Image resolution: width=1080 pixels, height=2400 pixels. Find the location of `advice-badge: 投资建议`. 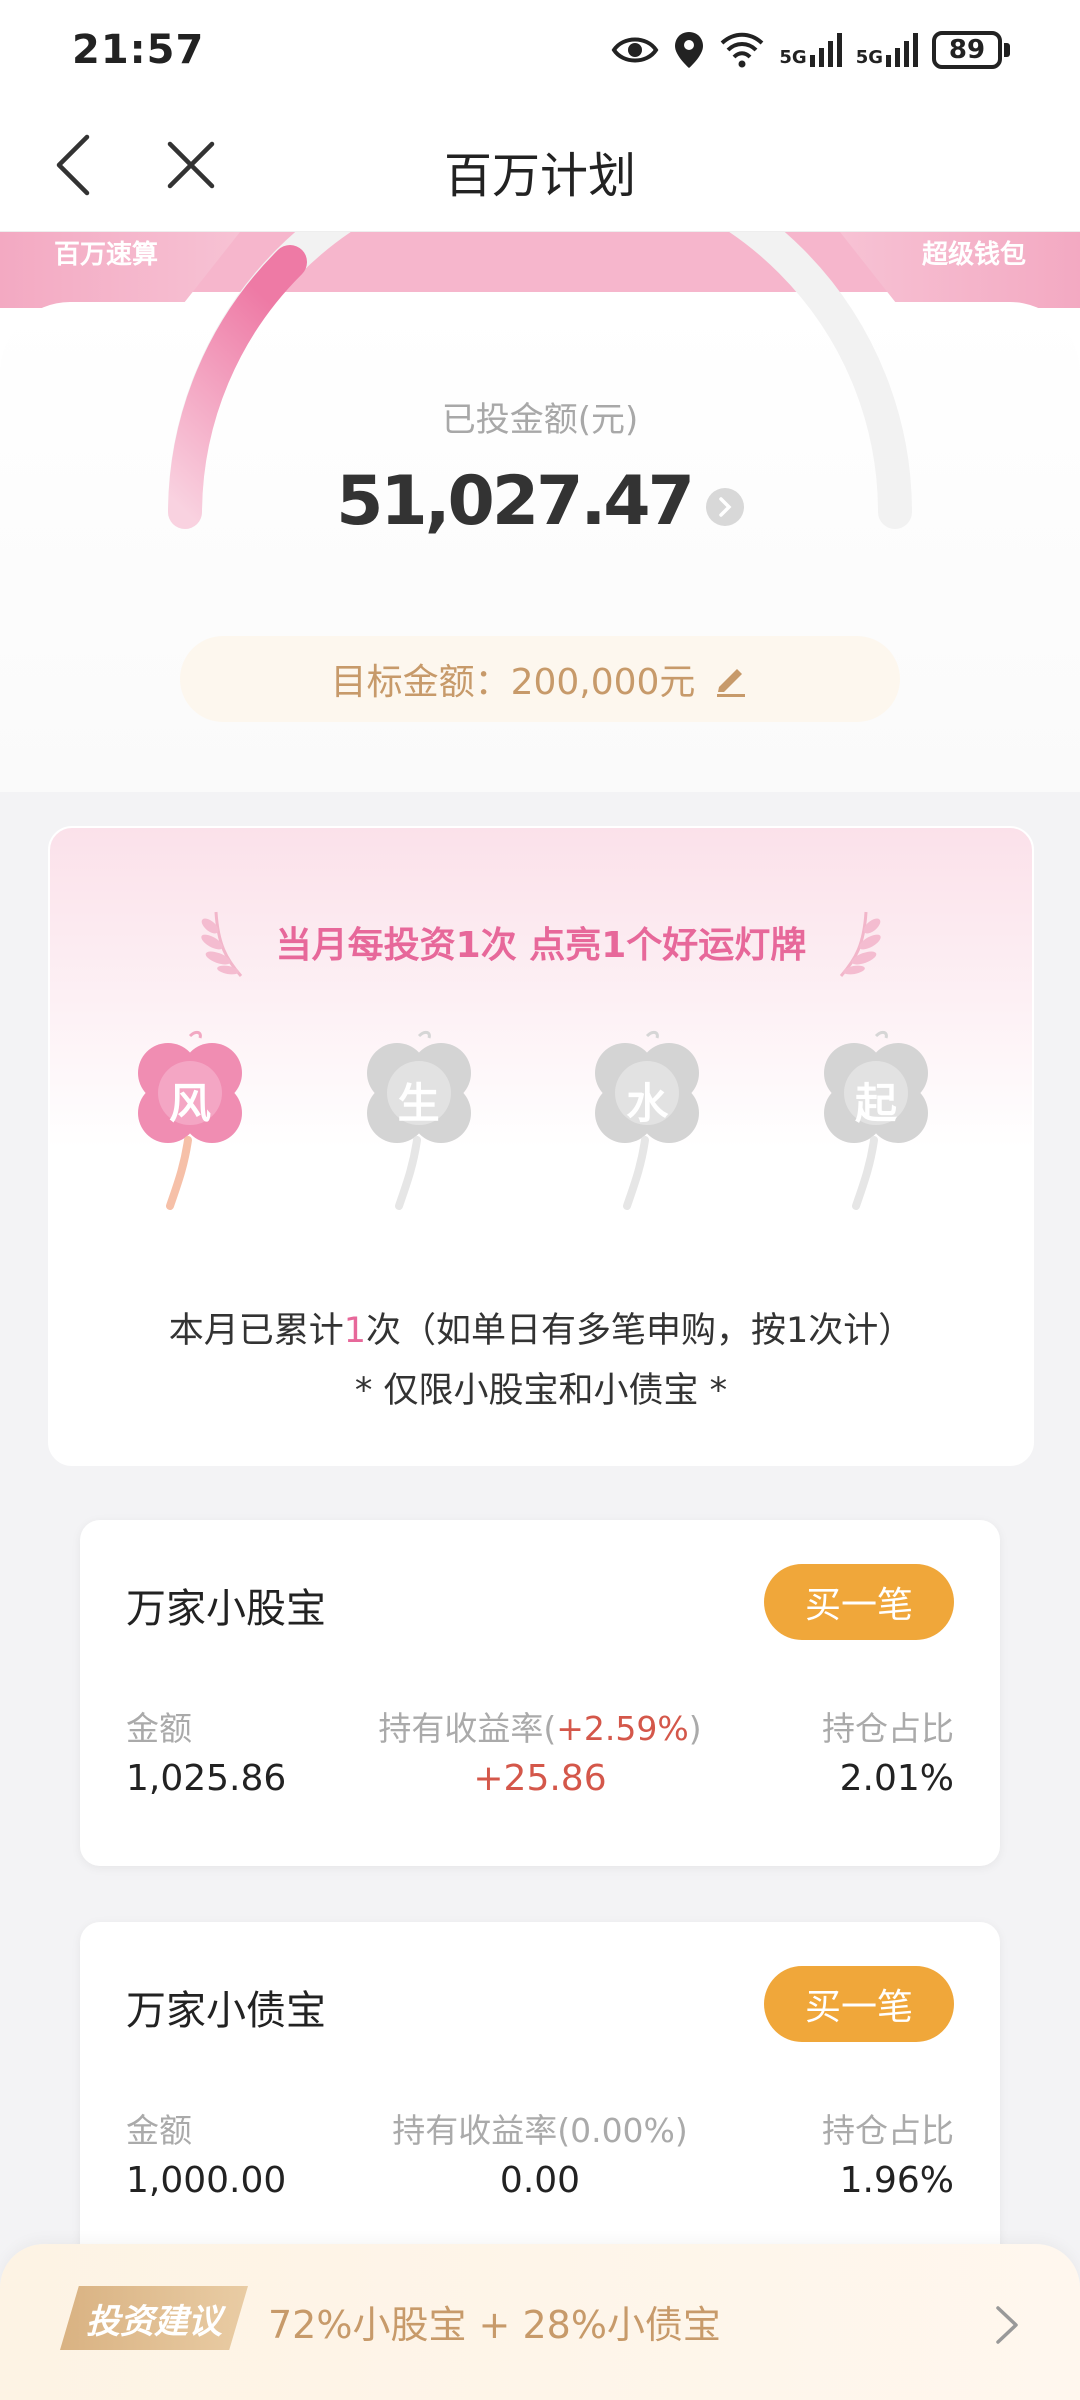

advice-badge: 投资建议 is located at coordinates (154, 2318).